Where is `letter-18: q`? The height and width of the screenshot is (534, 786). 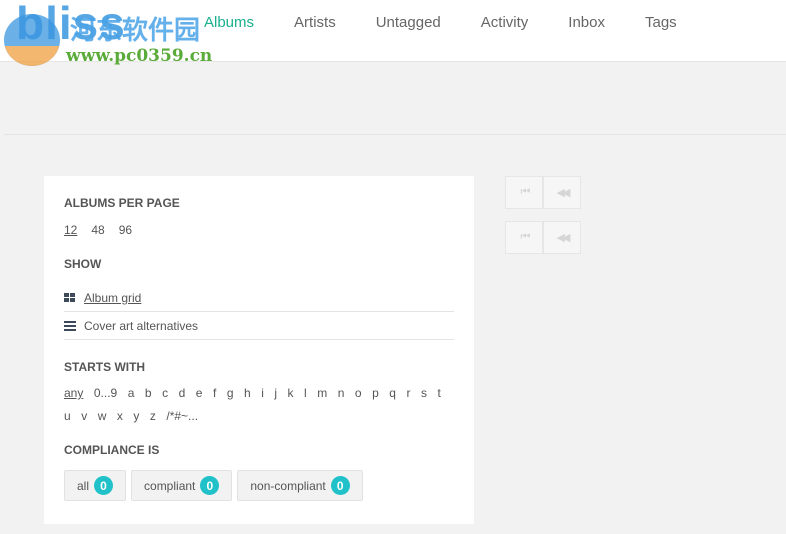
letter-18: q is located at coordinates (392, 393).